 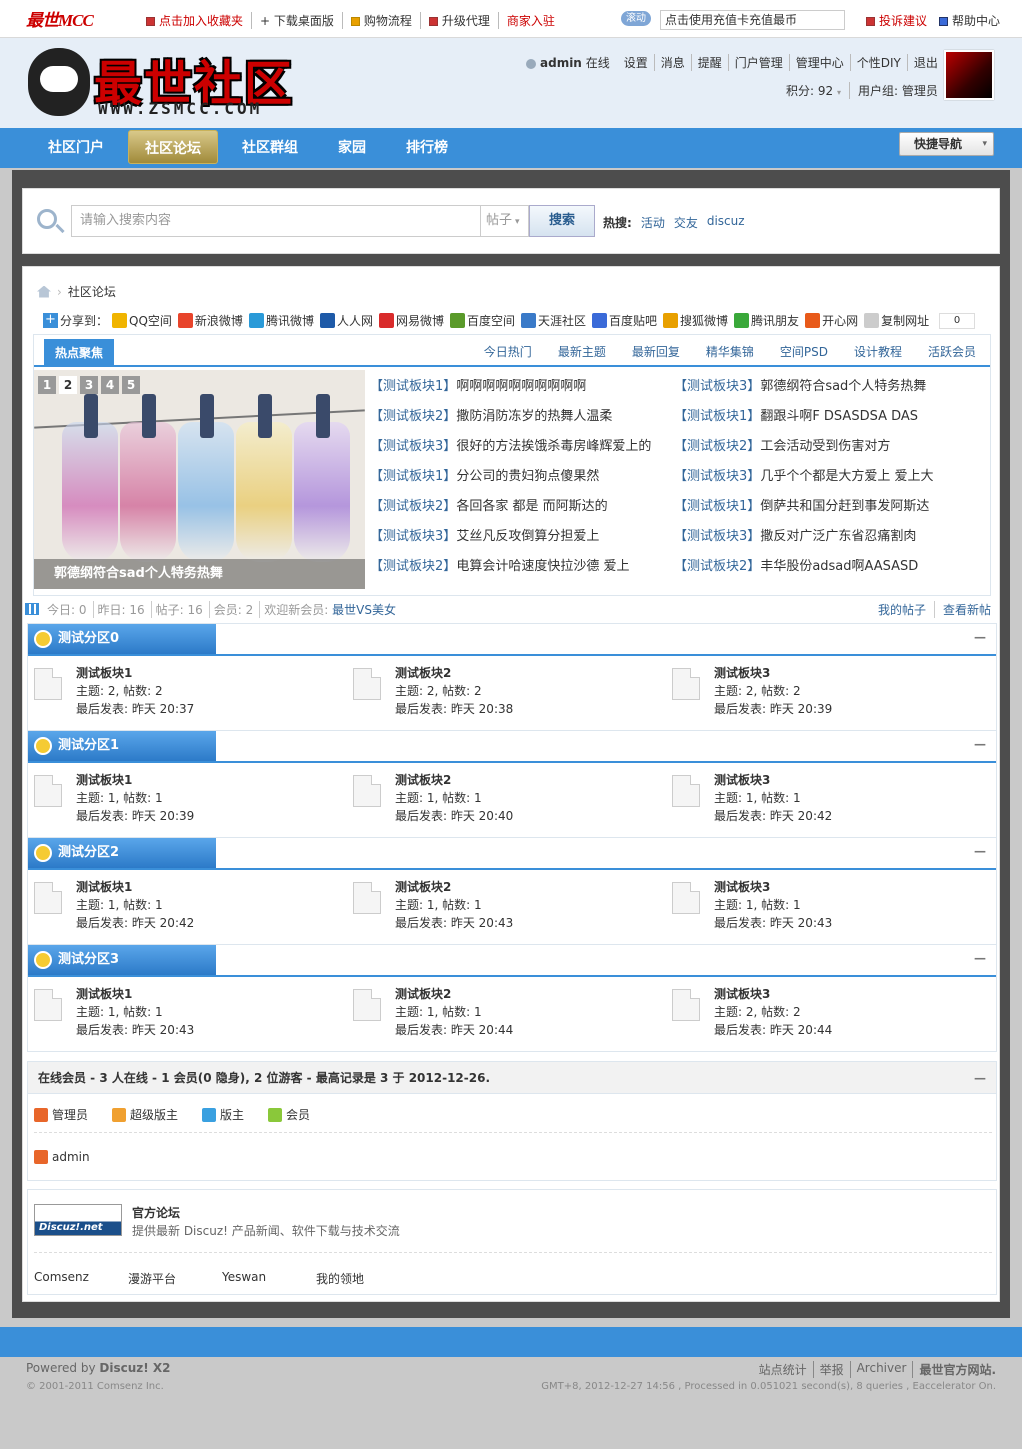 I want to click on slide-caption: 郭德纲符合sad个人特务热舞, so click(x=199, y=574).